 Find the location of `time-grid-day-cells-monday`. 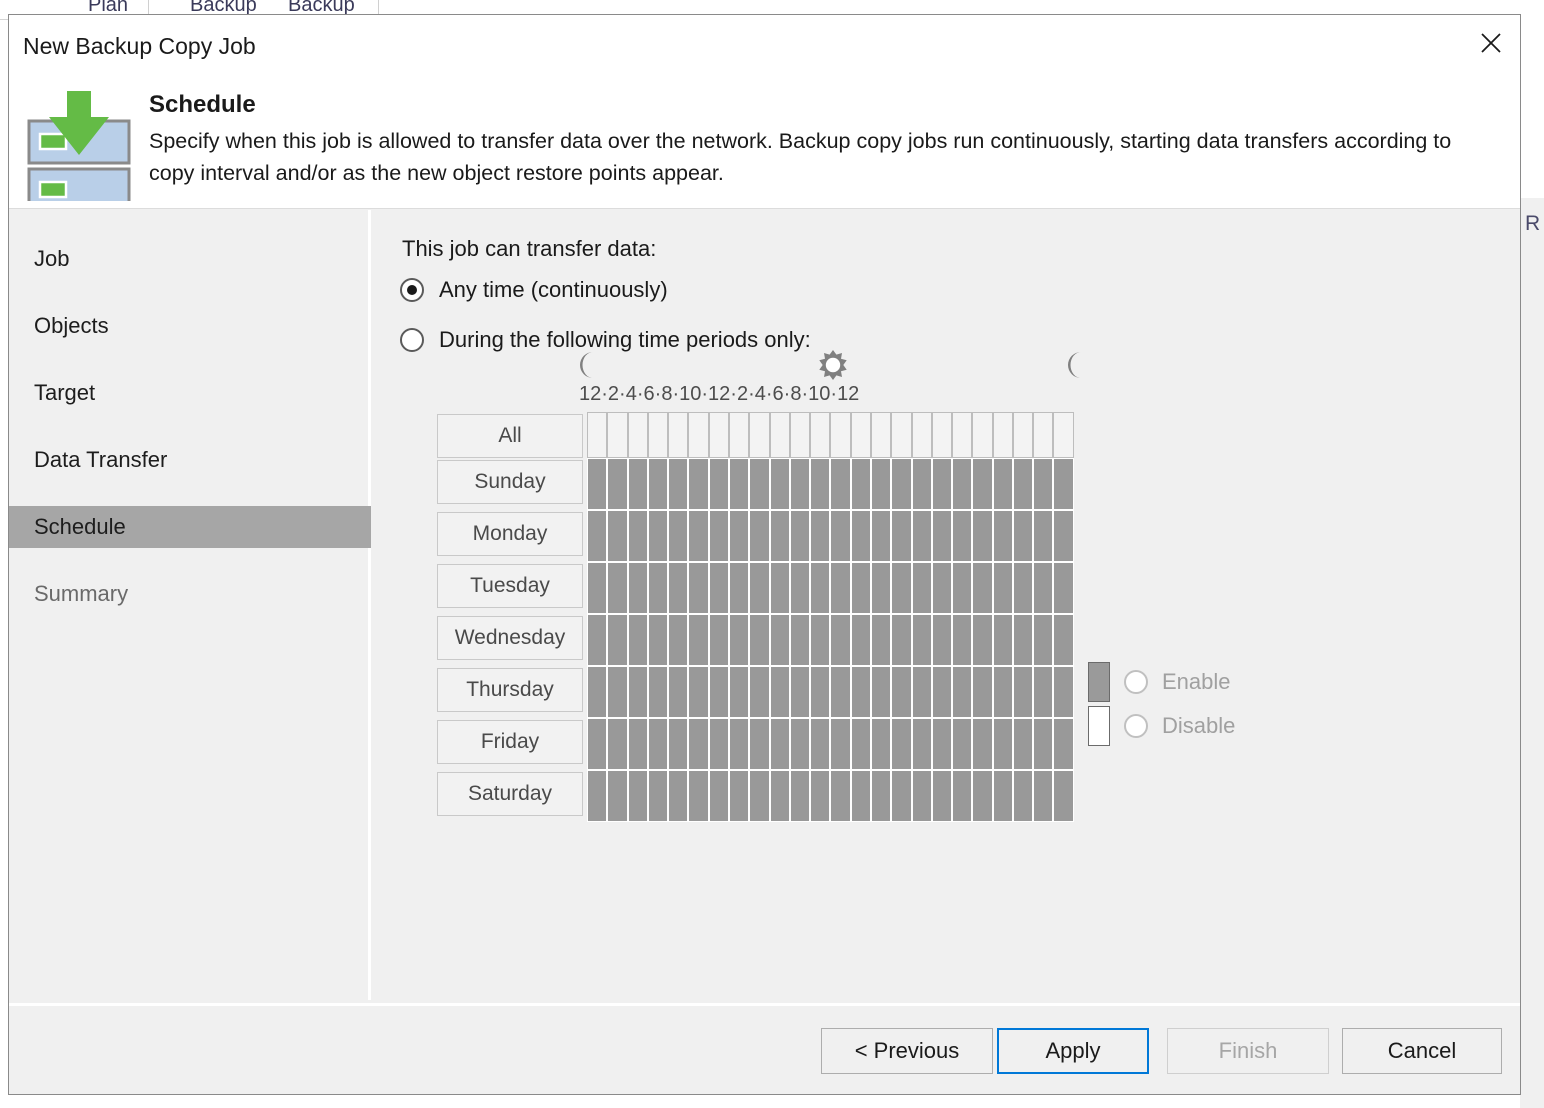

time-grid-day-cells-monday is located at coordinates (830, 536).